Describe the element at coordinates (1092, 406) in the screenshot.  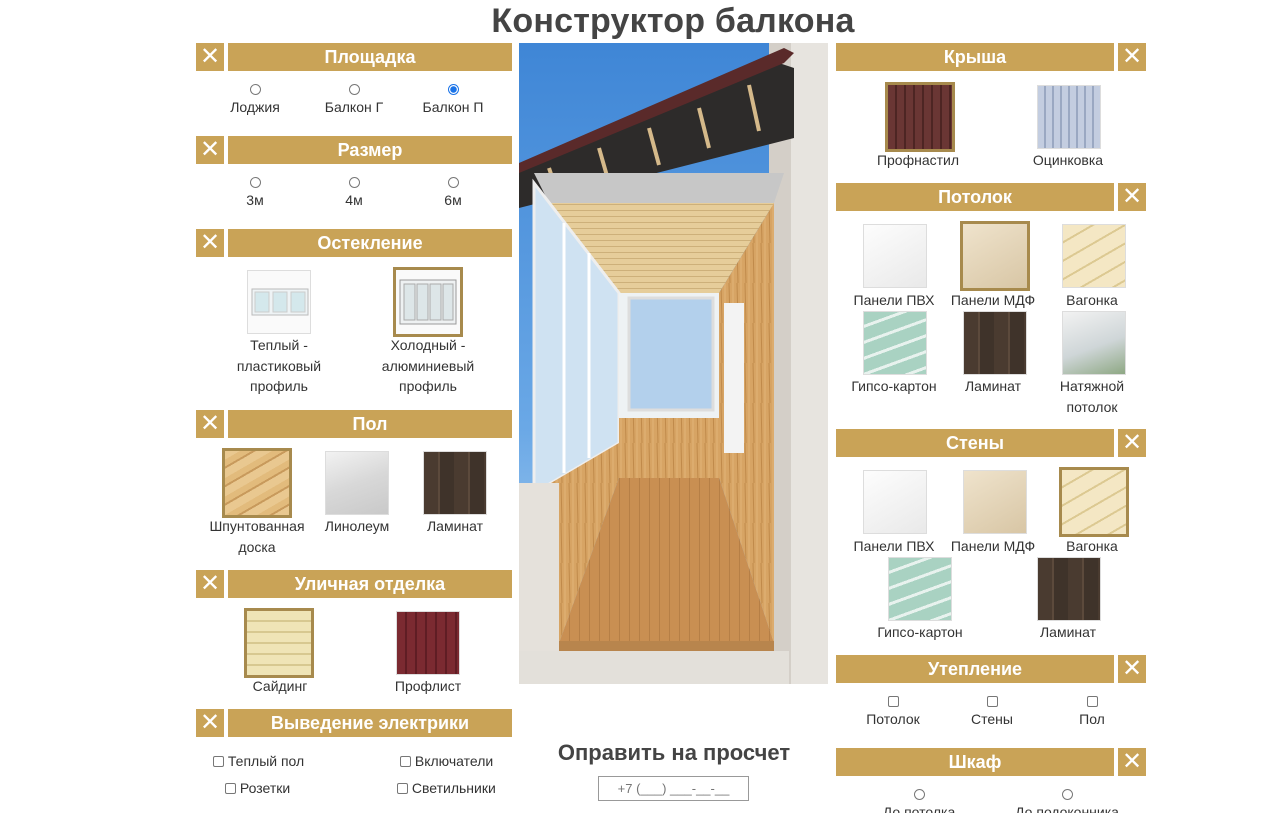
I see `label-line: потолок` at that location.